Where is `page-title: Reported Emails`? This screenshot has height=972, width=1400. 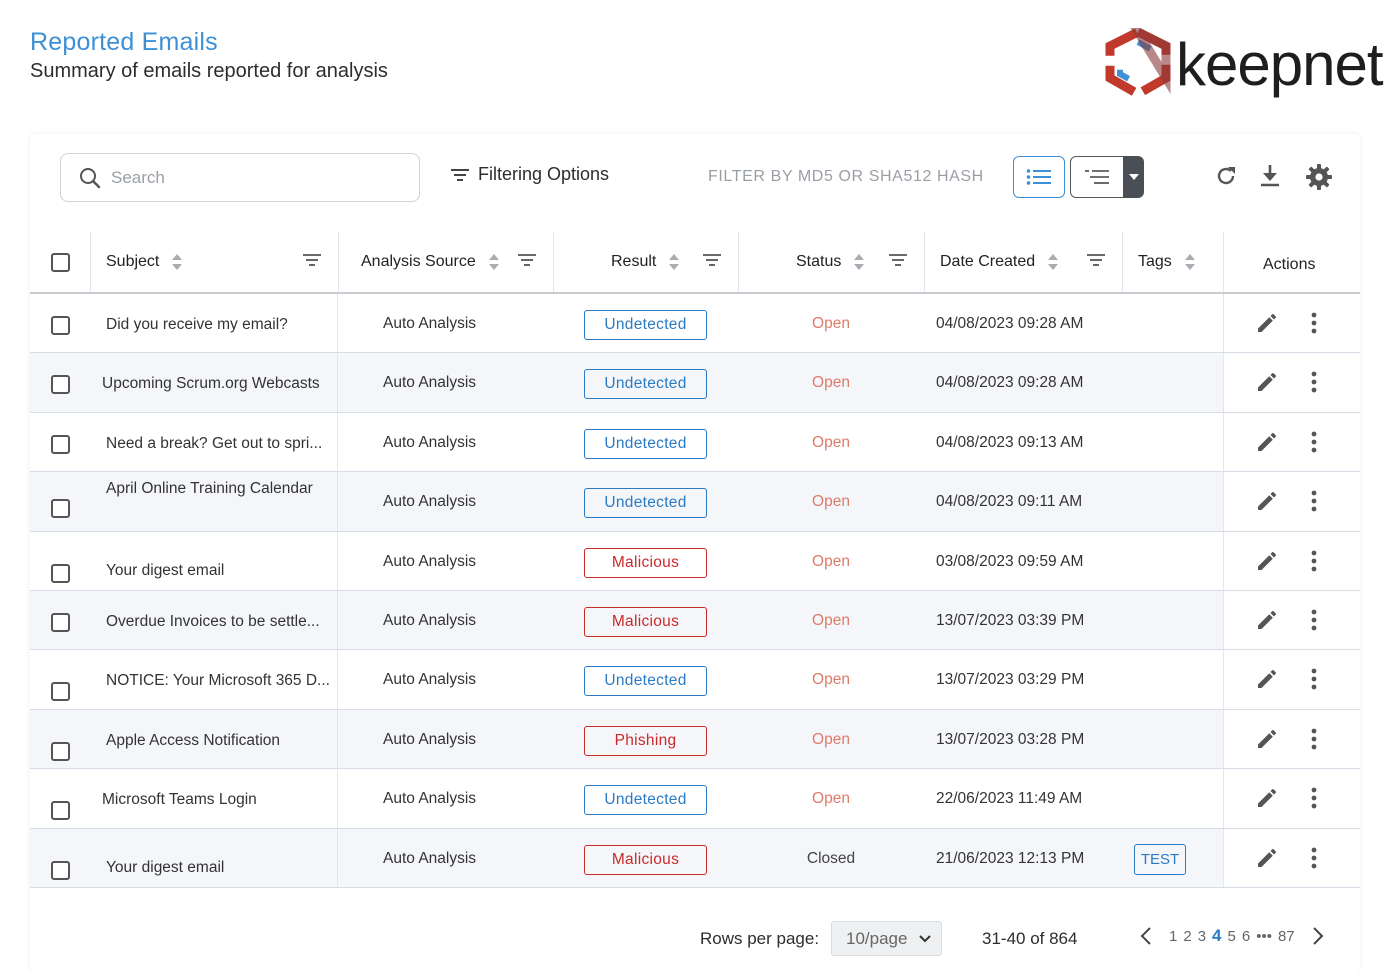 page-title: Reported Emails is located at coordinates (124, 42).